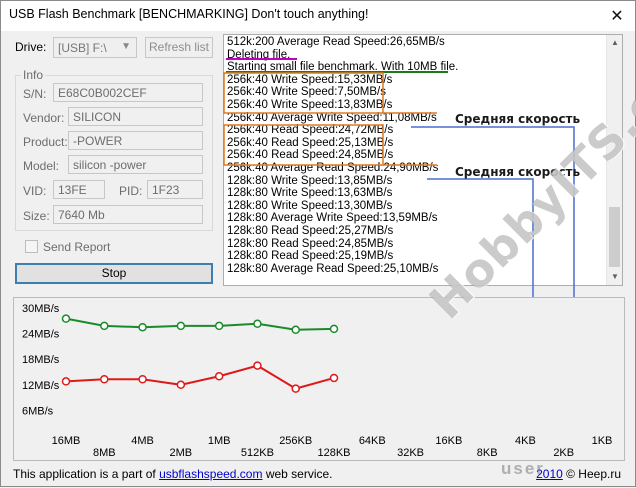 Image resolution: width=636 pixels, height=488 pixels. I want to click on x-tick-label: 256KB, so click(295, 441).